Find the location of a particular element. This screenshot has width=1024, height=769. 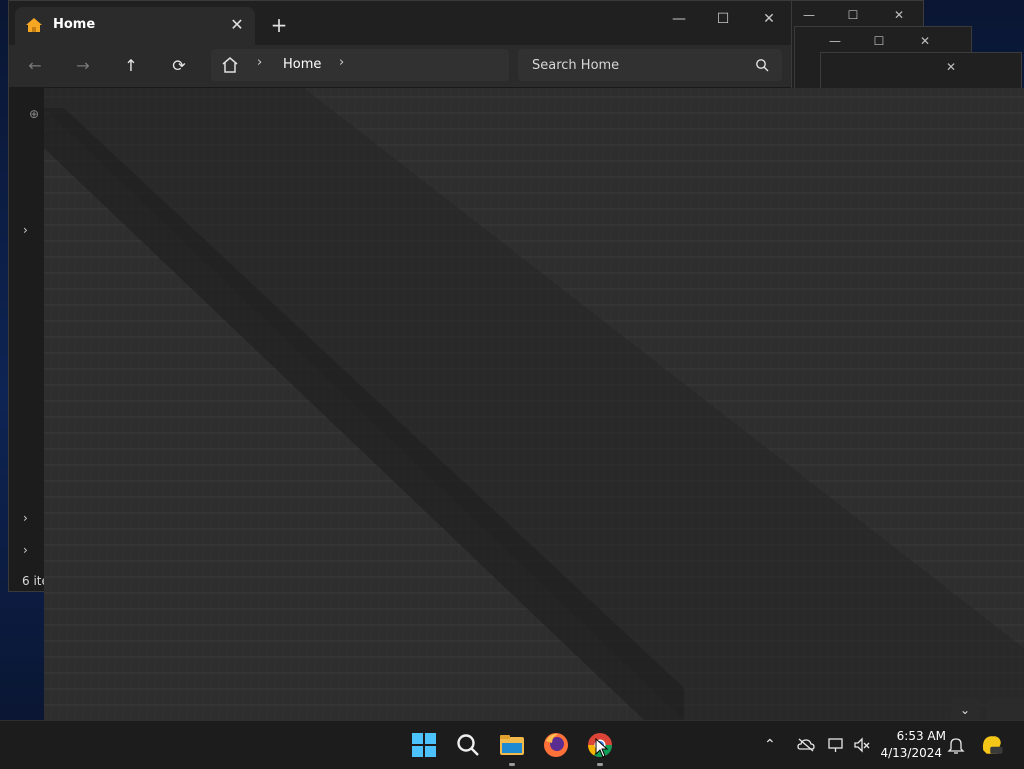

navigation-pane: ⊕ › › › is located at coordinates (29, 339).